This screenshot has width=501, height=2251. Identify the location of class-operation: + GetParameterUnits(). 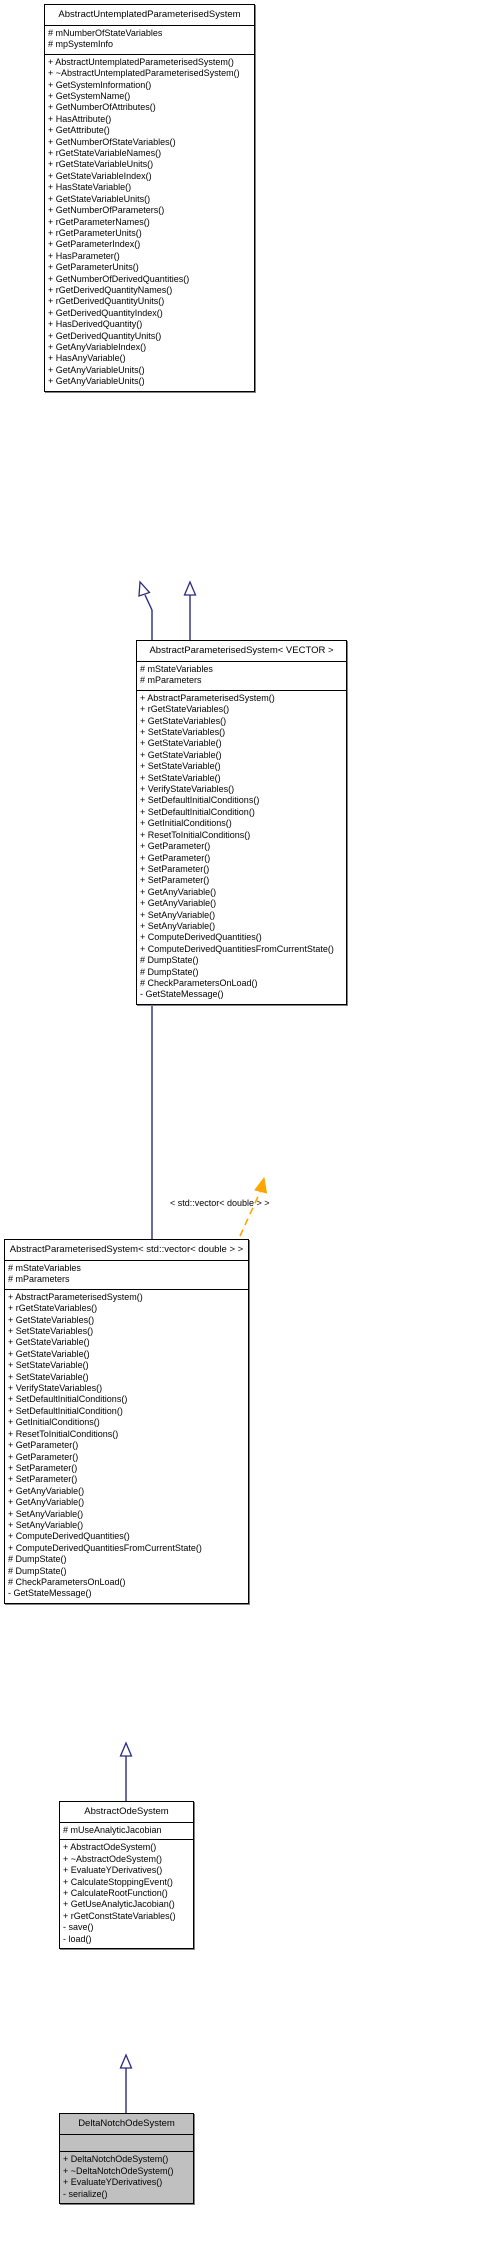
(93, 267).